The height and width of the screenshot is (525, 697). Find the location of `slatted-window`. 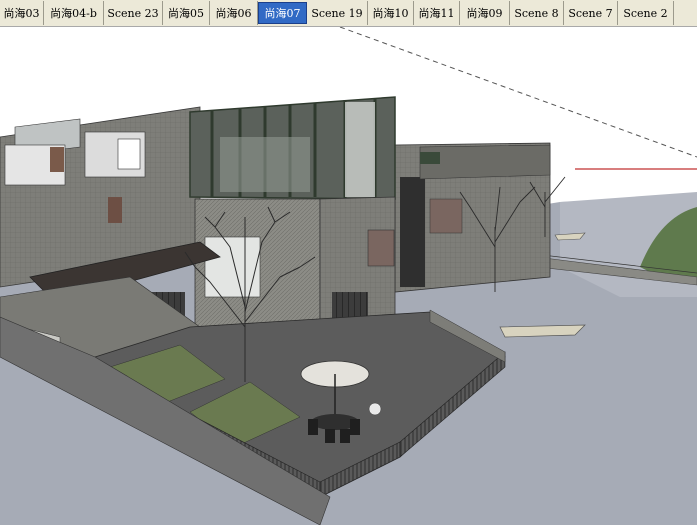

slatted-window is located at coordinates (350, 306).